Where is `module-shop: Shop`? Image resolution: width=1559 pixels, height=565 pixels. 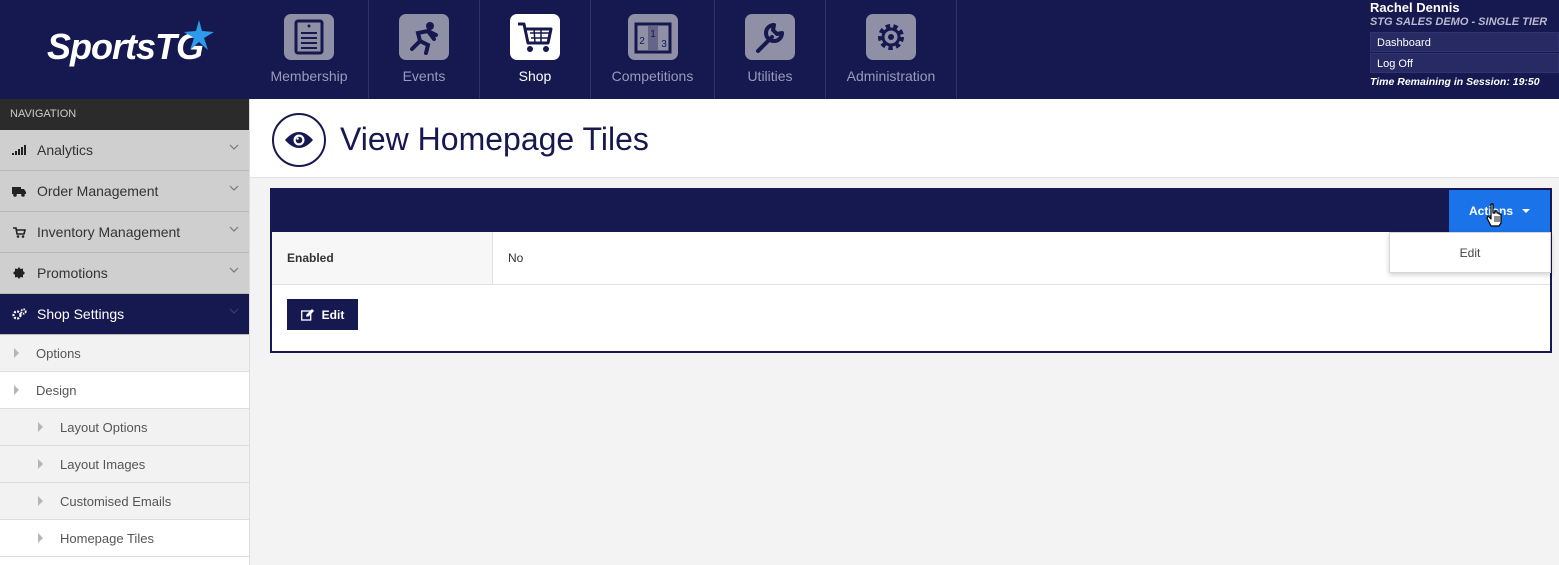
module-shop: Shop is located at coordinates (535, 49).